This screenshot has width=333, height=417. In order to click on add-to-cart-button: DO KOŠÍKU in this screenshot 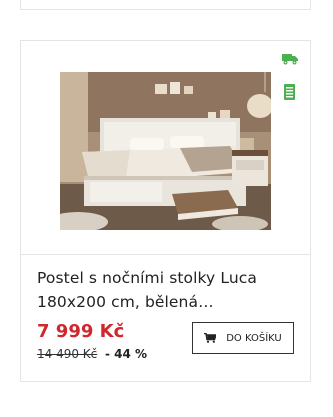, I will do `click(243, 338)`.